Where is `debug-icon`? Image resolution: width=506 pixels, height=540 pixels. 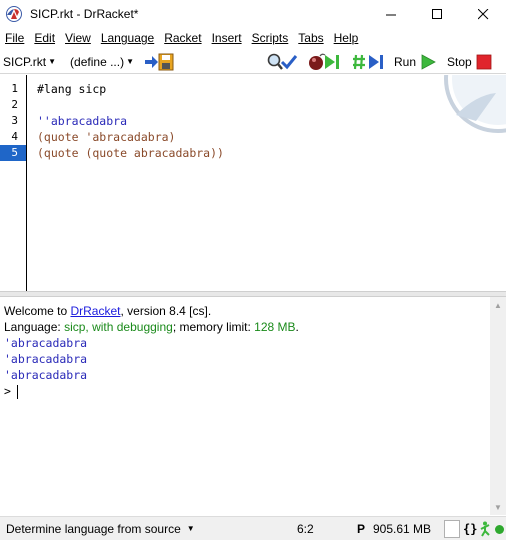
debug-icon is located at coordinates (324, 61).